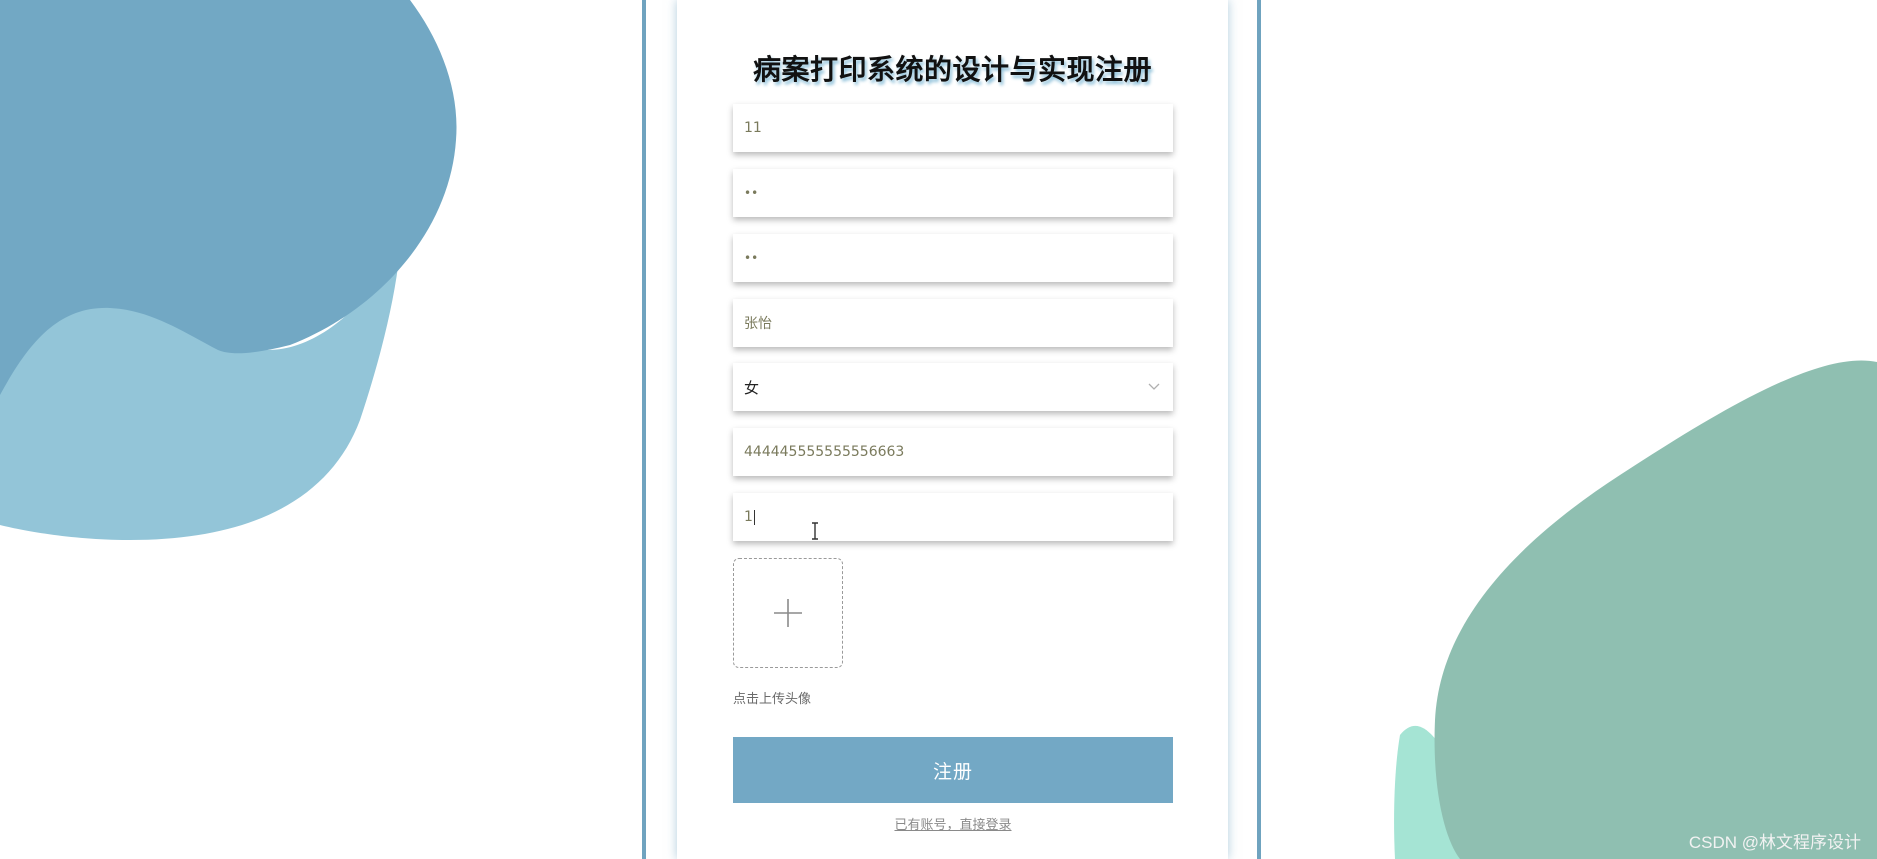  I want to click on id-number-input: 444445555555556663, so click(953, 452).